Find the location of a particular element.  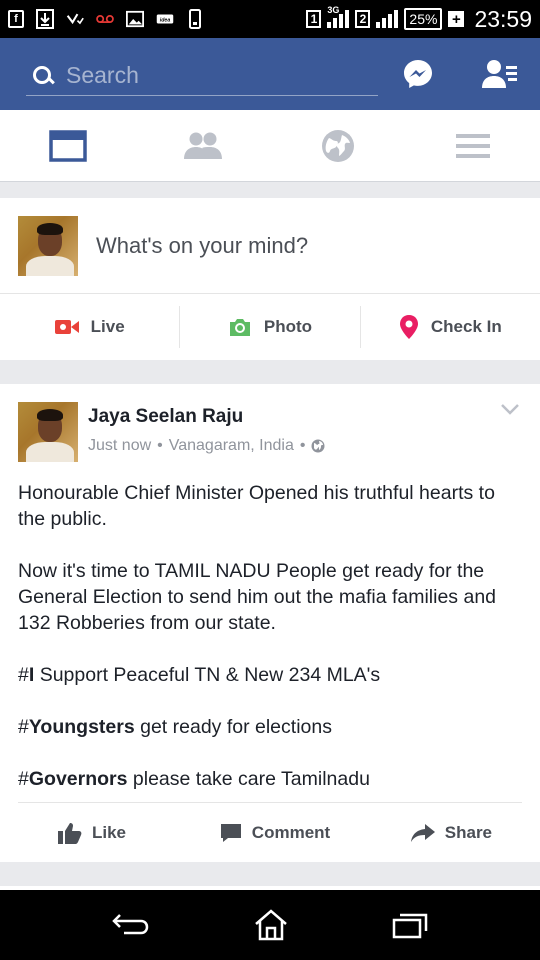

image-icon is located at coordinates (135, 19).